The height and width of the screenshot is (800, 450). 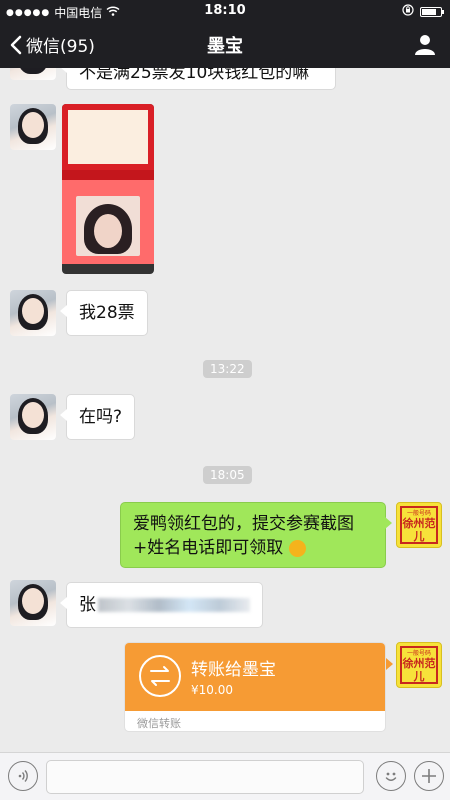 What do you see at coordinates (227, 475) in the screenshot?
I see `timestamp: 18:05` at bounding box center [227, 475].